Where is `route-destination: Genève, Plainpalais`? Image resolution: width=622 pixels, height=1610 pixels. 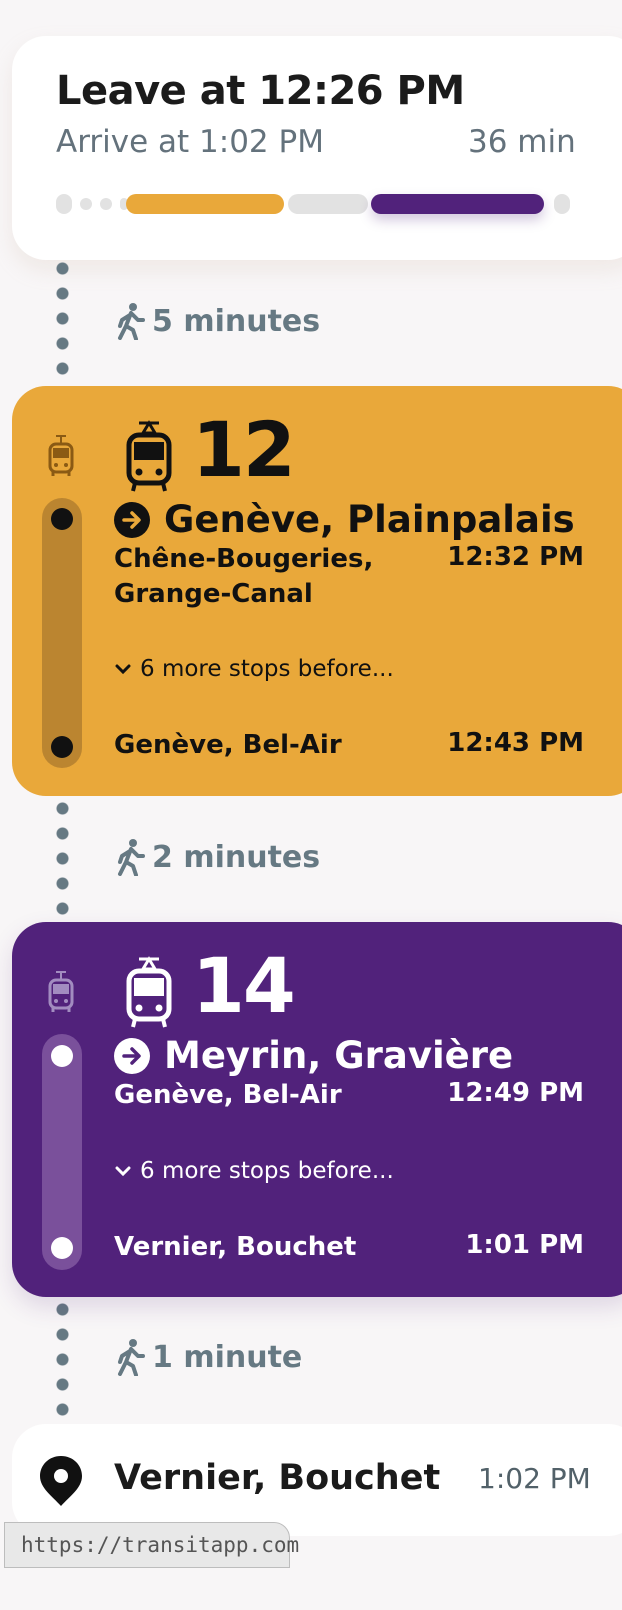 route-destination: Genève, Plainpalais is located at coordinates (344, 519).